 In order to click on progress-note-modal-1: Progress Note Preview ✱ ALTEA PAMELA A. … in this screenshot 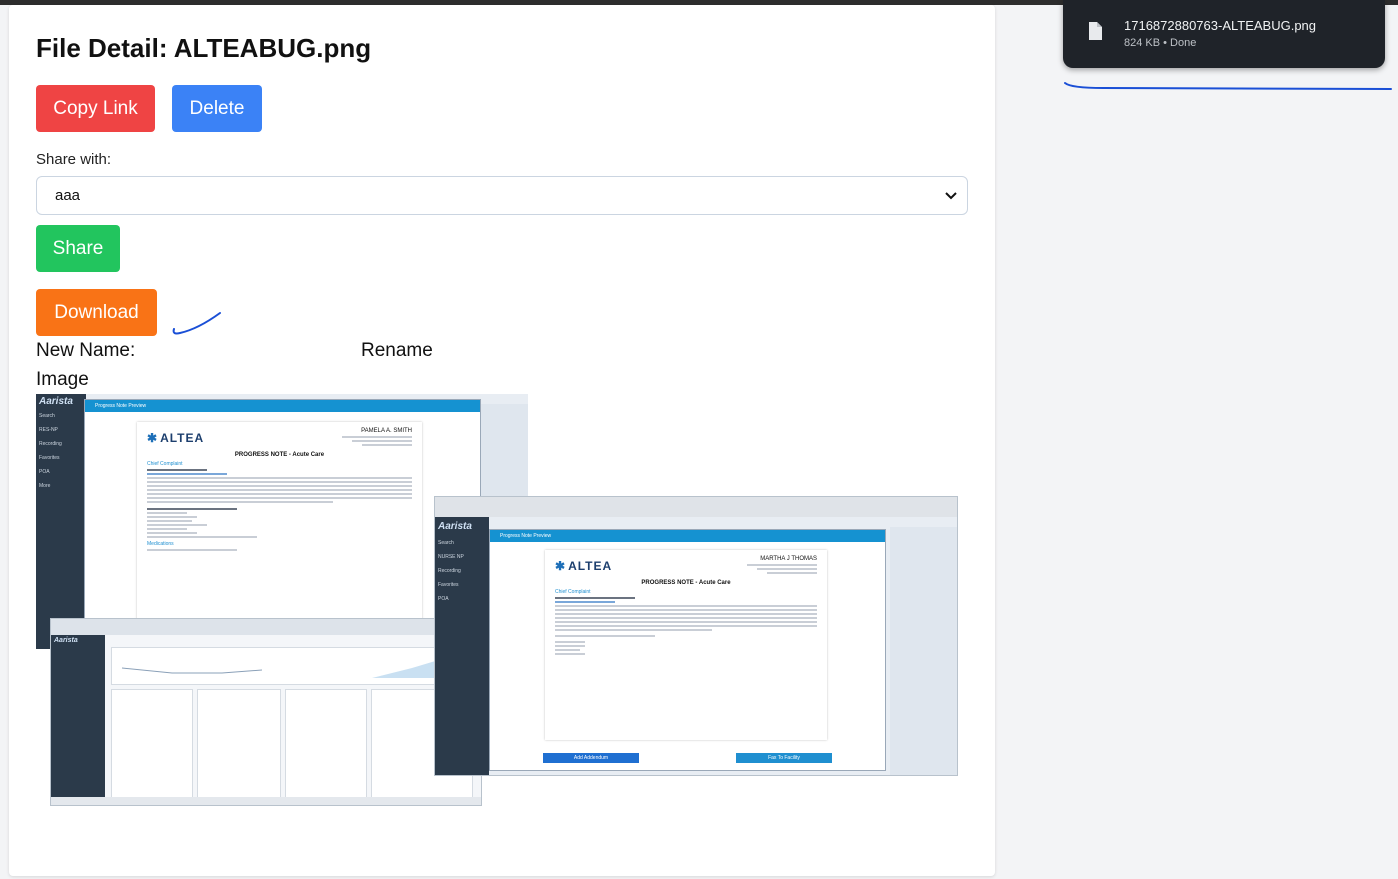, I will do `click(282, 524)`.